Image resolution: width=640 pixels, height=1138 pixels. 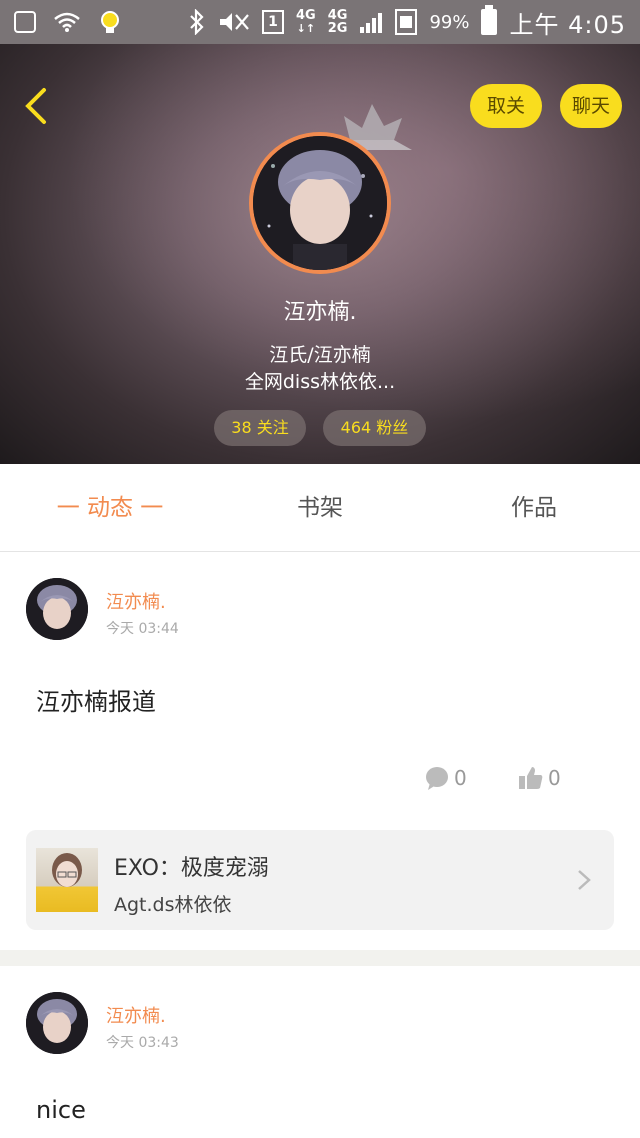 What do you see at coordinates (591, 106) in the screenshot?
I see `chat-button: 聊天` at bounding box center [591, 106].